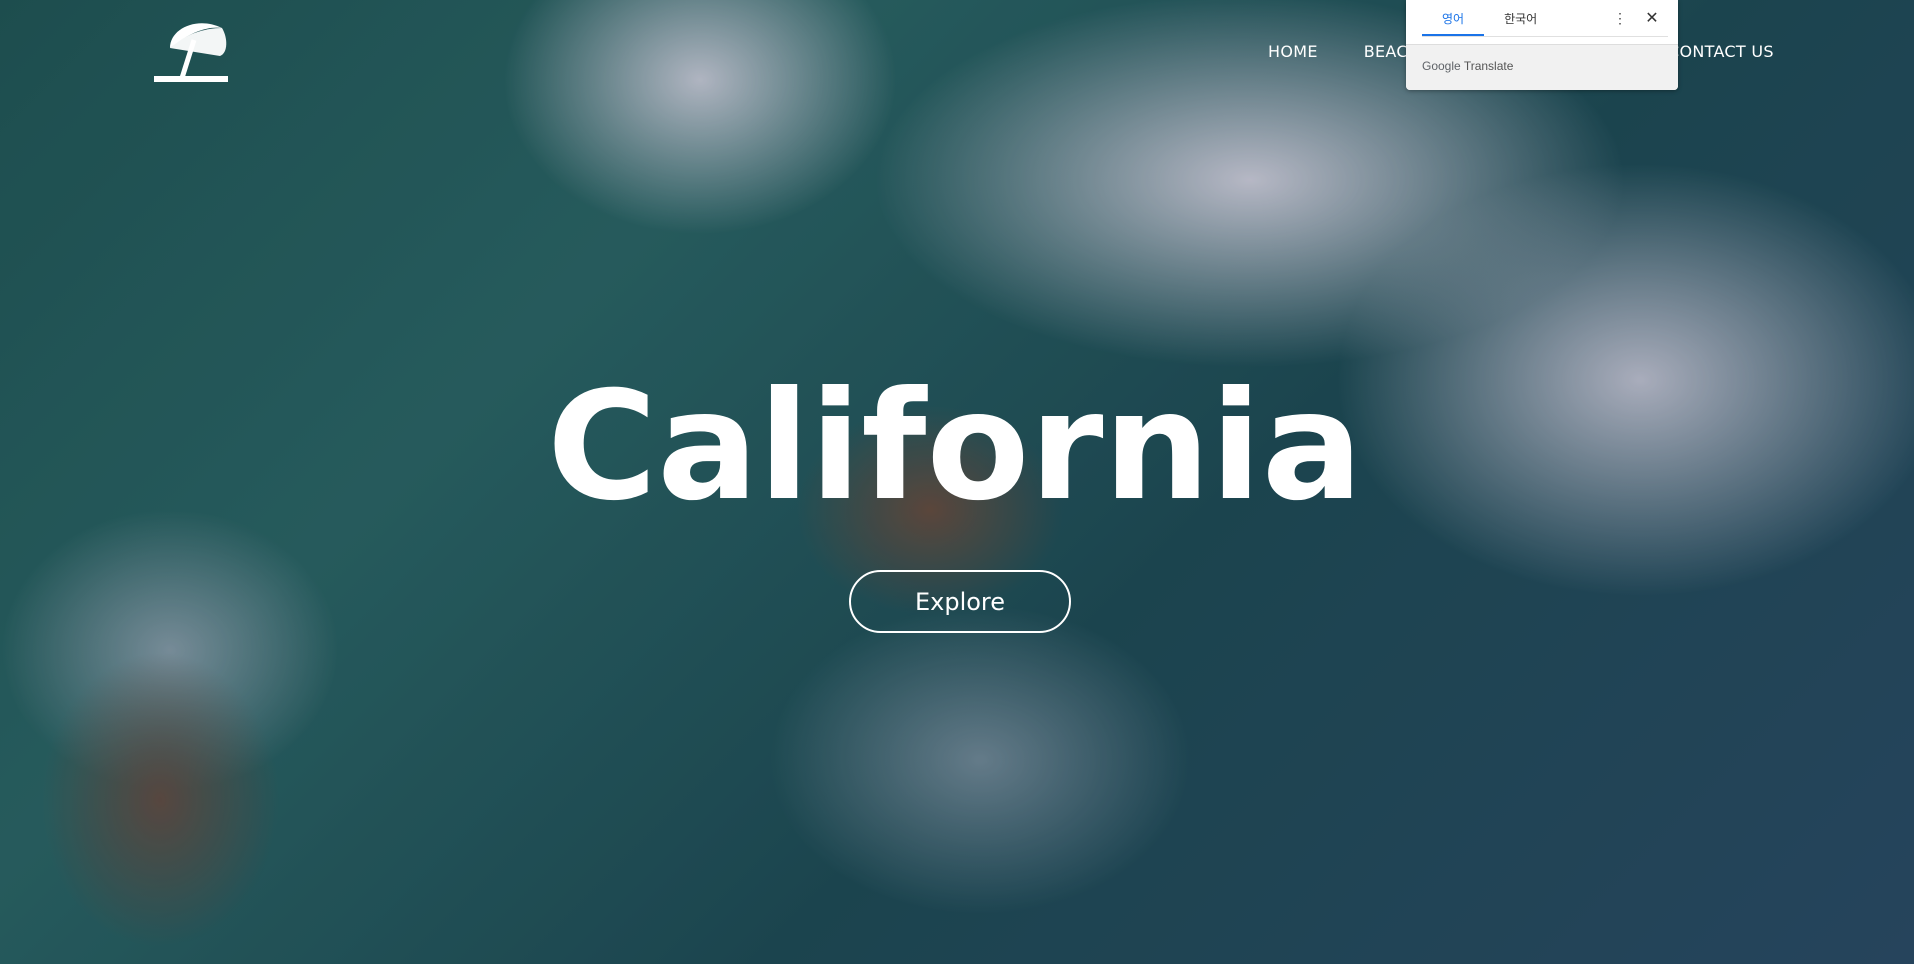 The image size is (1914, 964). I want to click on nav-contact-us: CONTACT US, so click(1721, 51).